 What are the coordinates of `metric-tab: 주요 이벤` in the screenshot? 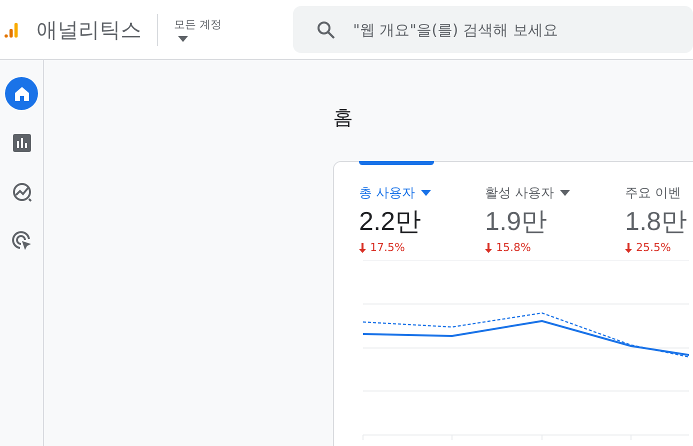 It's located at (653, 193).